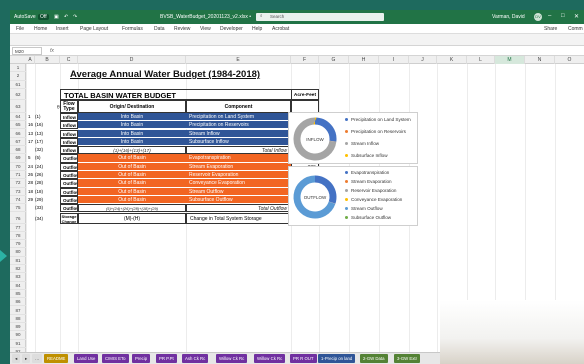  Describe the element at coordinates (75, 17) in the screenshot. I see `redo-icon: ↷` at that location.